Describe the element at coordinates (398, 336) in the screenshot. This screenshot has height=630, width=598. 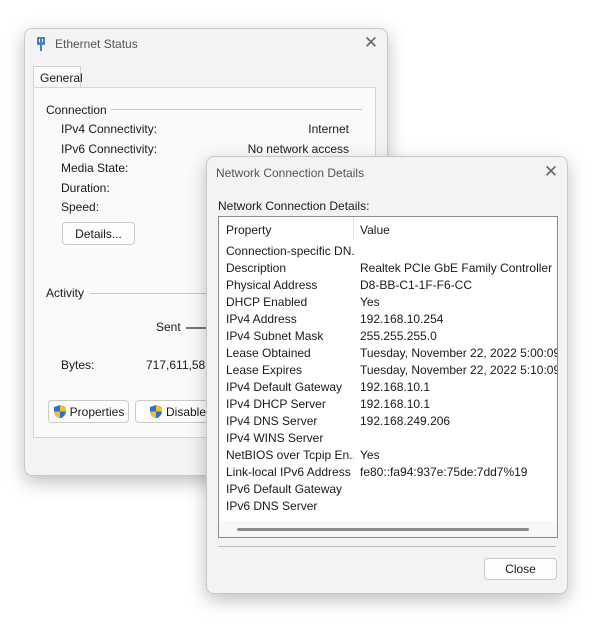
I see `row-value: 255.255.255.0` at that location.